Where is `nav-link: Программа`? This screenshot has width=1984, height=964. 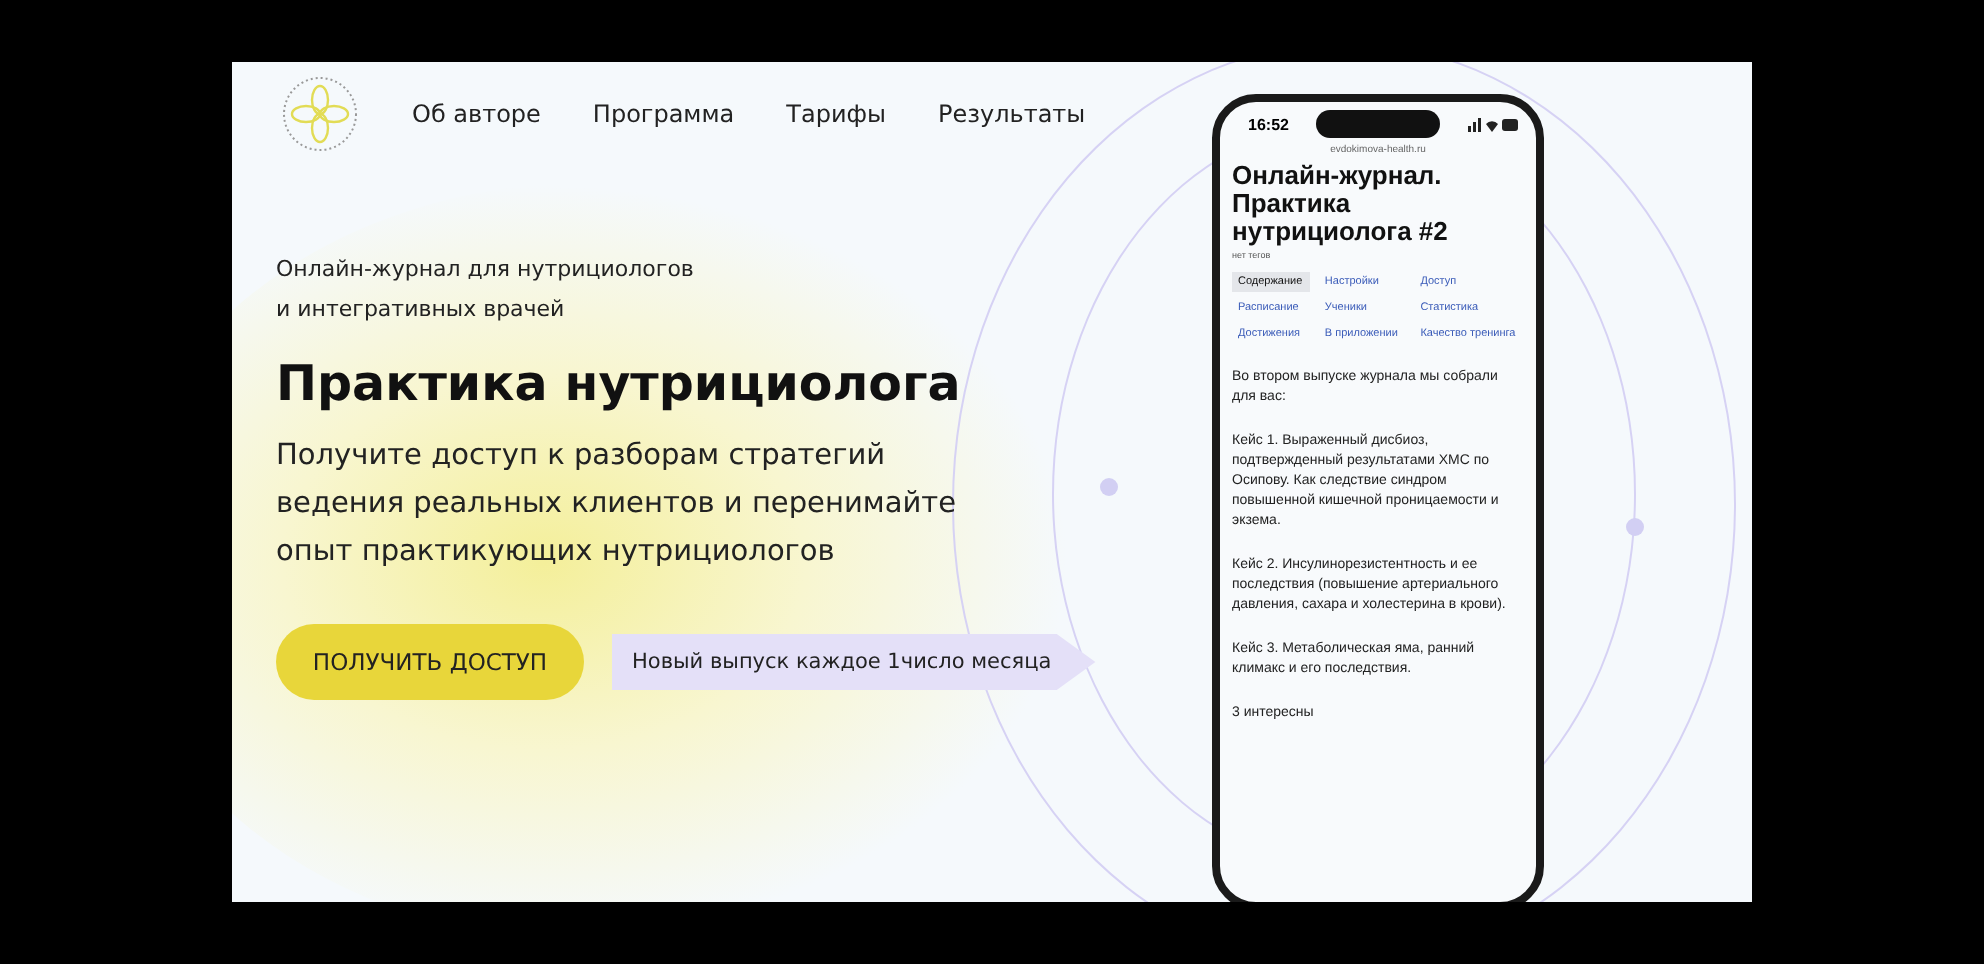
nav-link: Программа is located at coordinates (663, 114).